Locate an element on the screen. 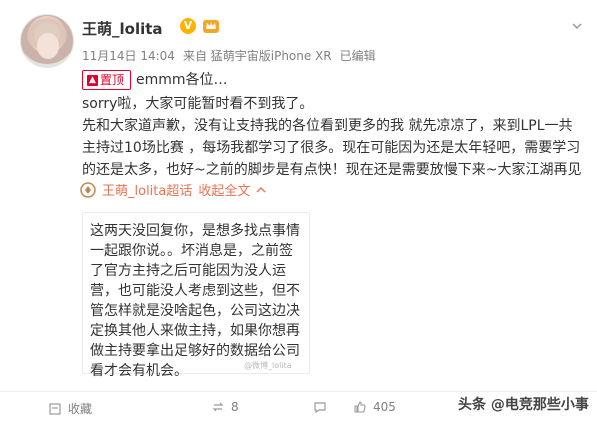 The image size is (597, 423). post-source: 来自 猛萌宇宙版iPhone XR is located at coordinates (257, 56).